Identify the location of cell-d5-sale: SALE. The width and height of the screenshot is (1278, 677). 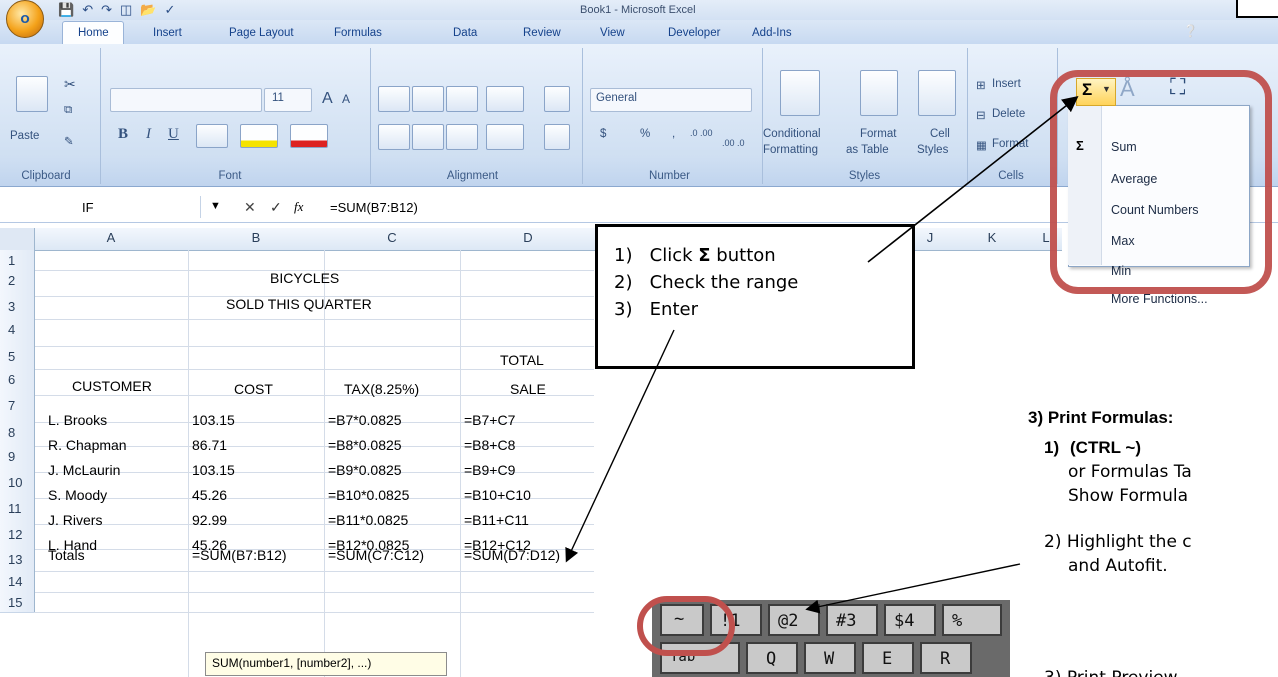
(528, 389).